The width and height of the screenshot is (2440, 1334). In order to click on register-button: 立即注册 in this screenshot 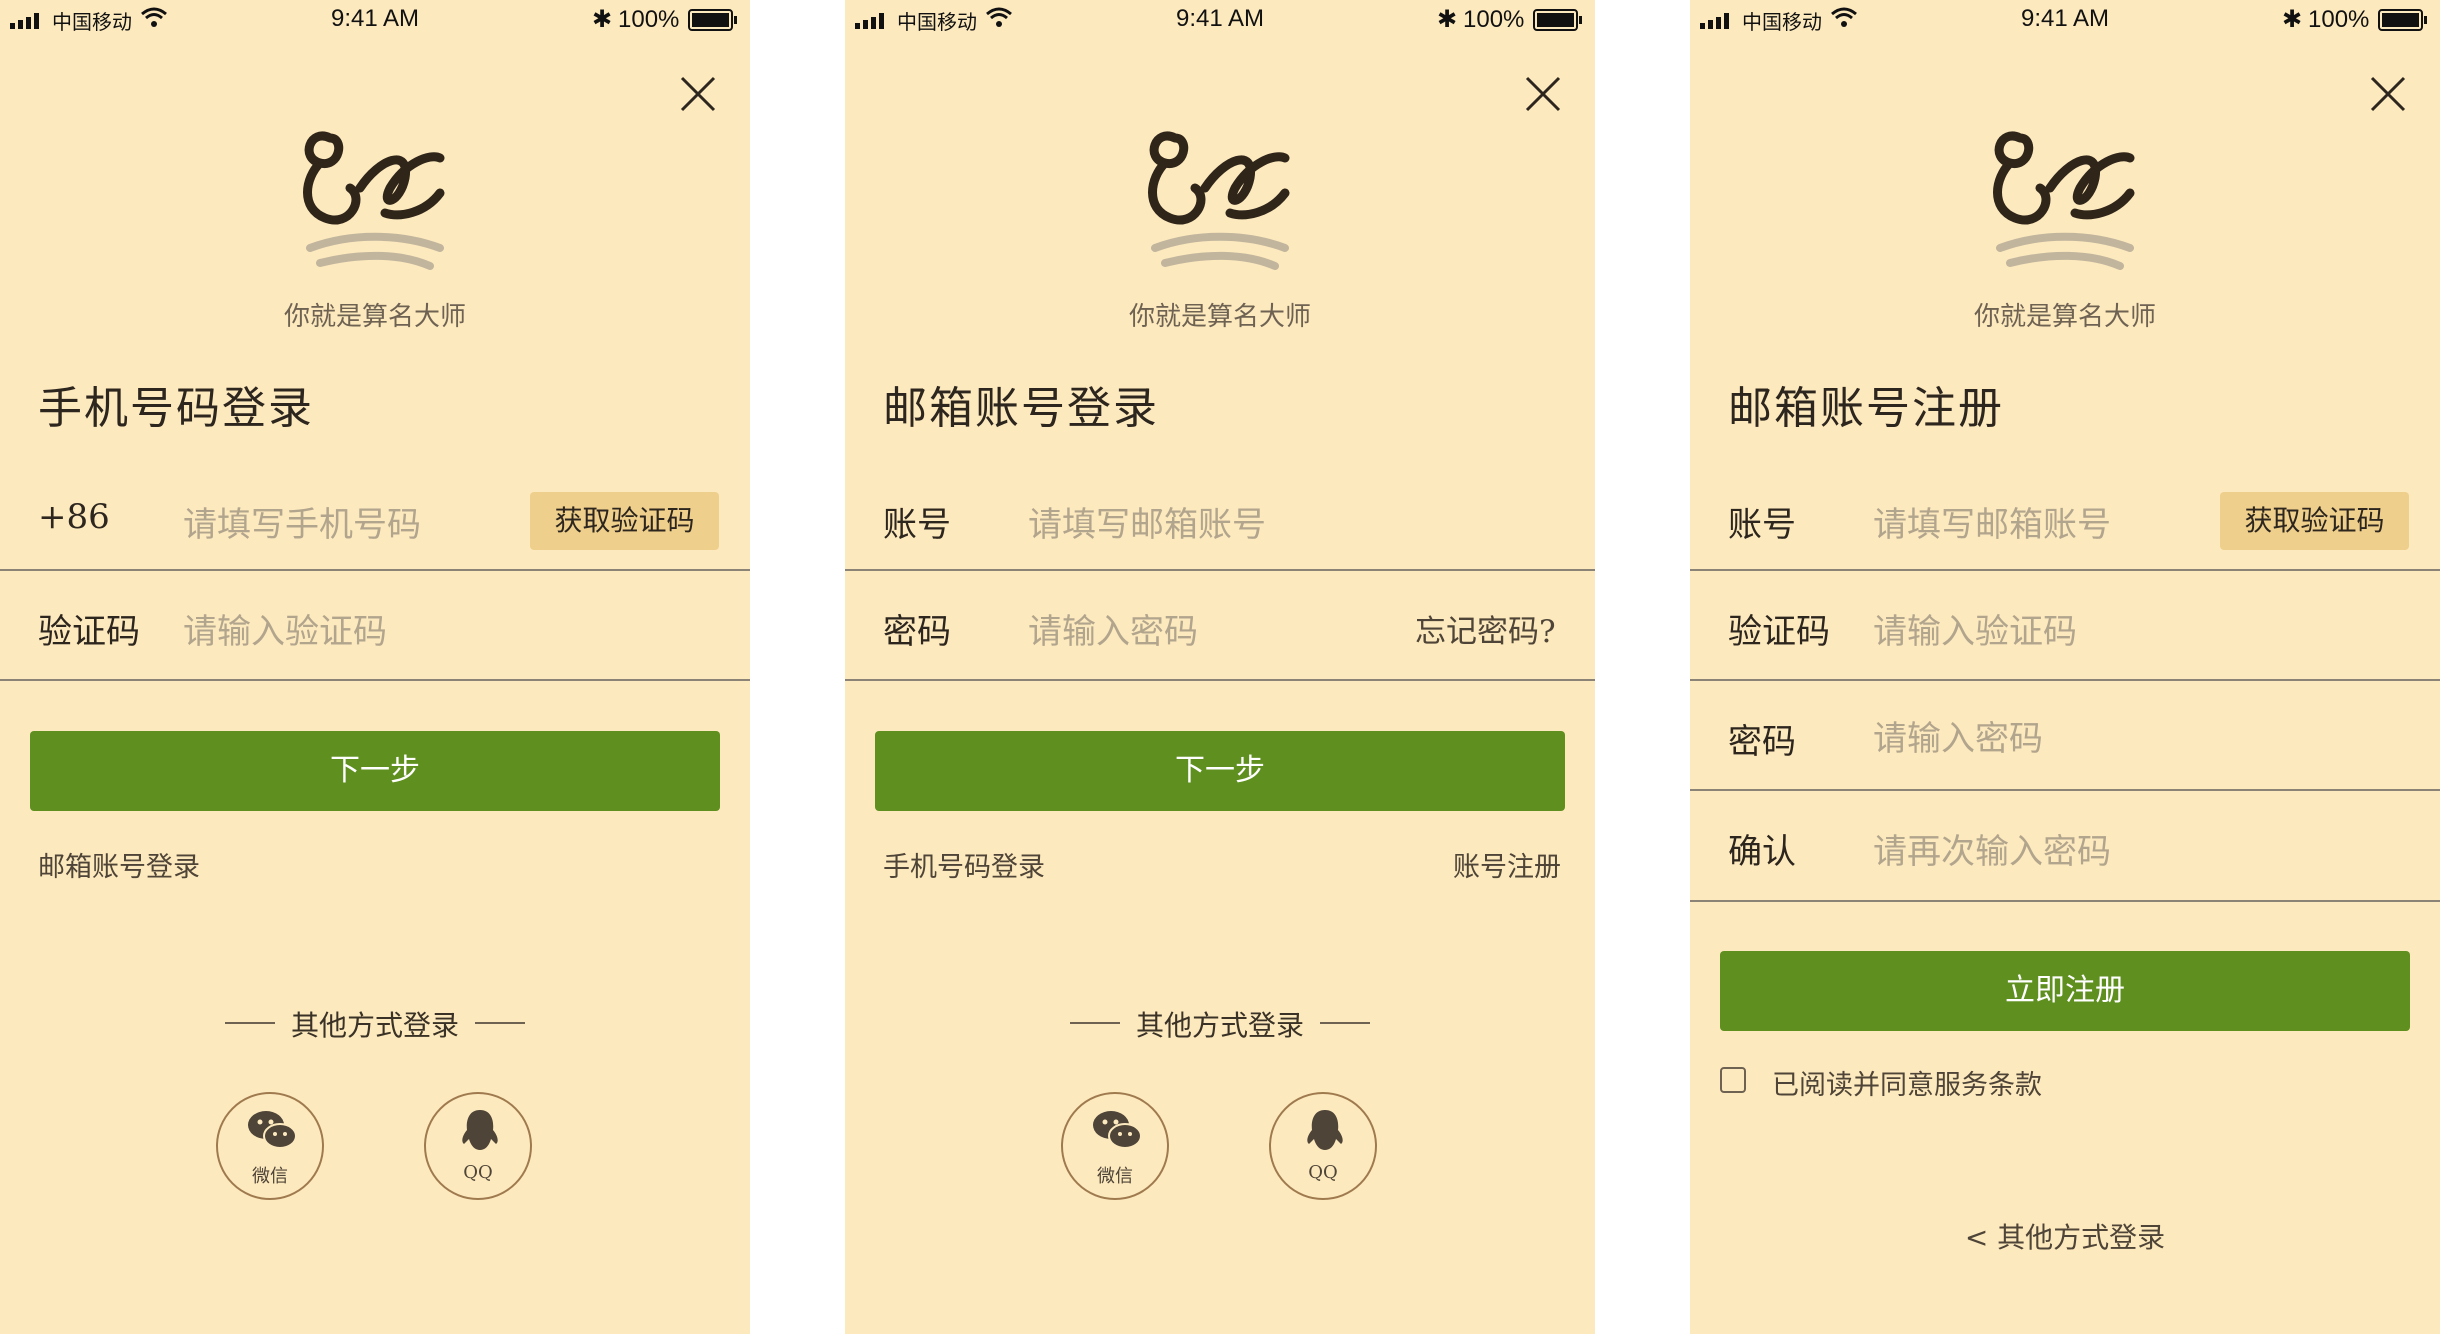, I will do `click(2065, 991)`.